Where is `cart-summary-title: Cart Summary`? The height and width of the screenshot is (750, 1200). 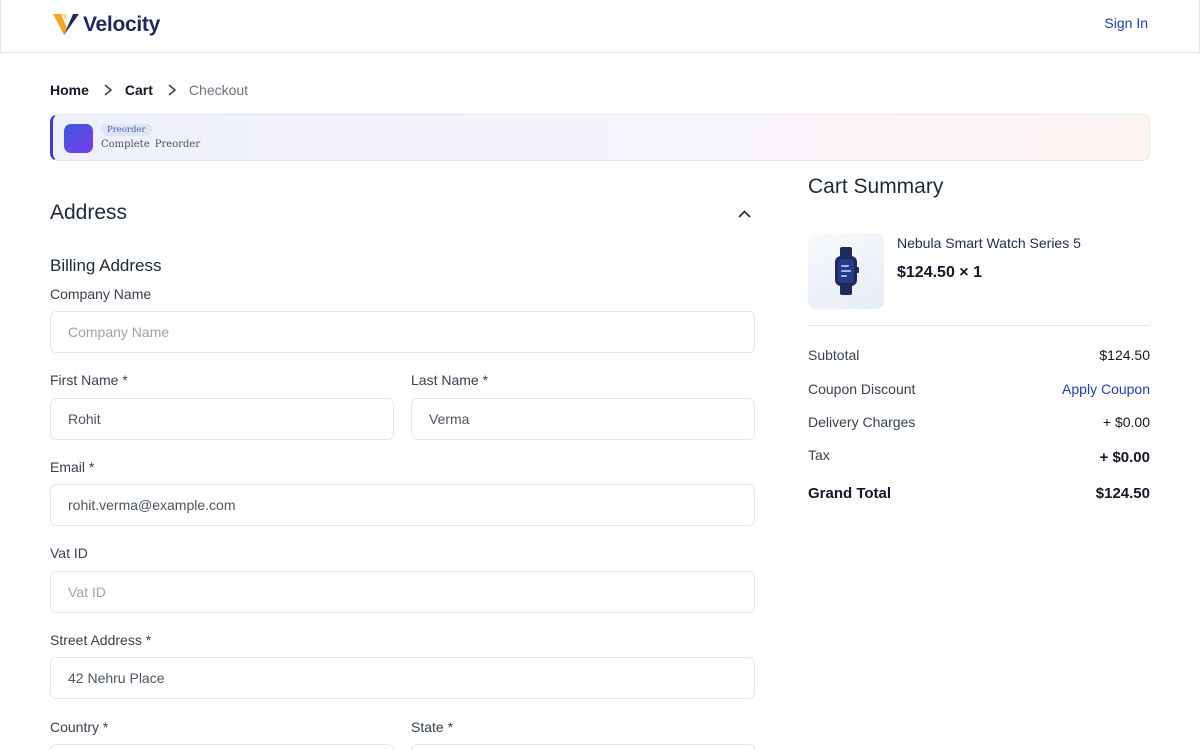
cart-summary-title: Cart Summary is located at coordinates (876, 186).